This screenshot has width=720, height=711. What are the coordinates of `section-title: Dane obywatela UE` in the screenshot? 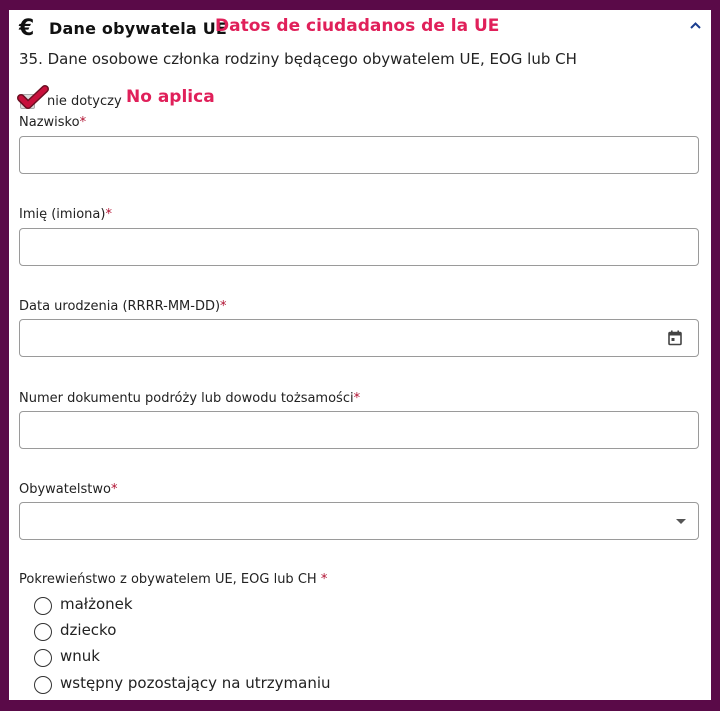 It's located at (138, 28).